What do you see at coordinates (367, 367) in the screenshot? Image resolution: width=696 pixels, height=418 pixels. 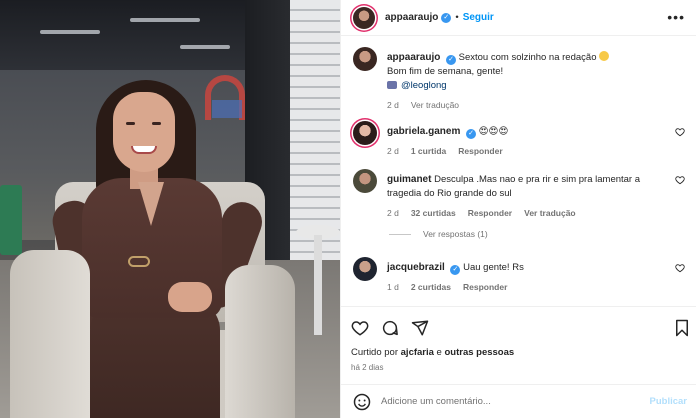 I see `post-date: há 2 dias` at bounding box center [367, 367].